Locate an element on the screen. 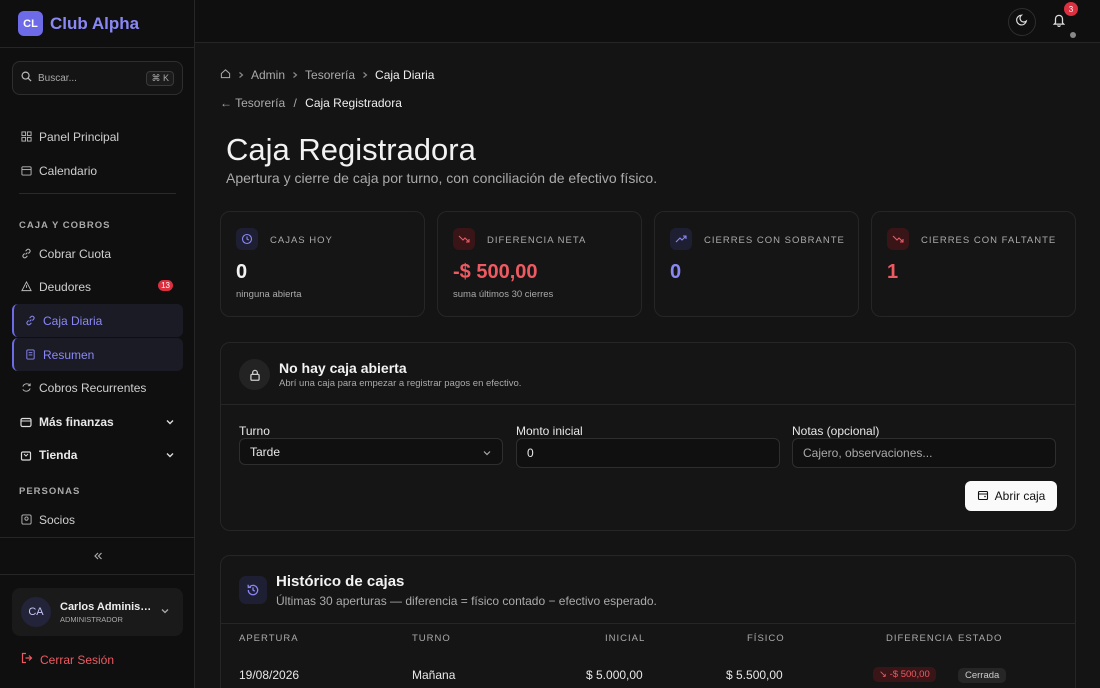 This screenshot has height=688, width=1100. sidebar-group-label: Más finanzas is located at coordinates (76, 421).